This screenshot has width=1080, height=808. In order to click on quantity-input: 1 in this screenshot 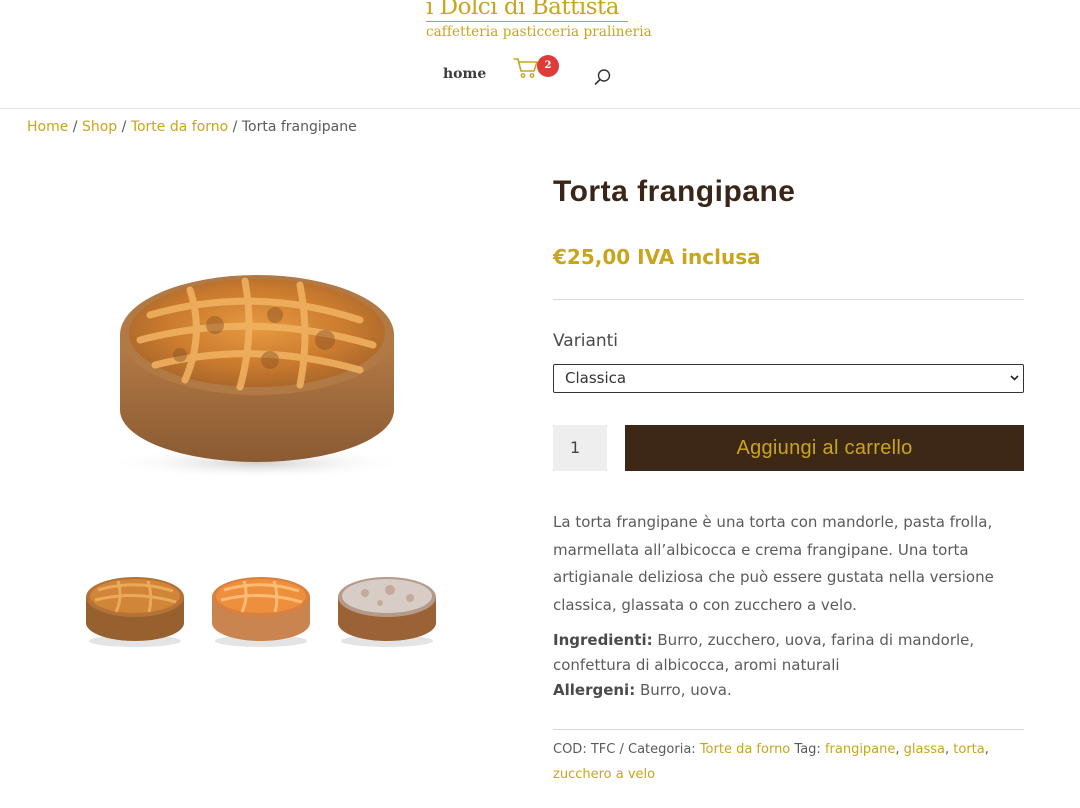, I will do `click(580, 448)`.